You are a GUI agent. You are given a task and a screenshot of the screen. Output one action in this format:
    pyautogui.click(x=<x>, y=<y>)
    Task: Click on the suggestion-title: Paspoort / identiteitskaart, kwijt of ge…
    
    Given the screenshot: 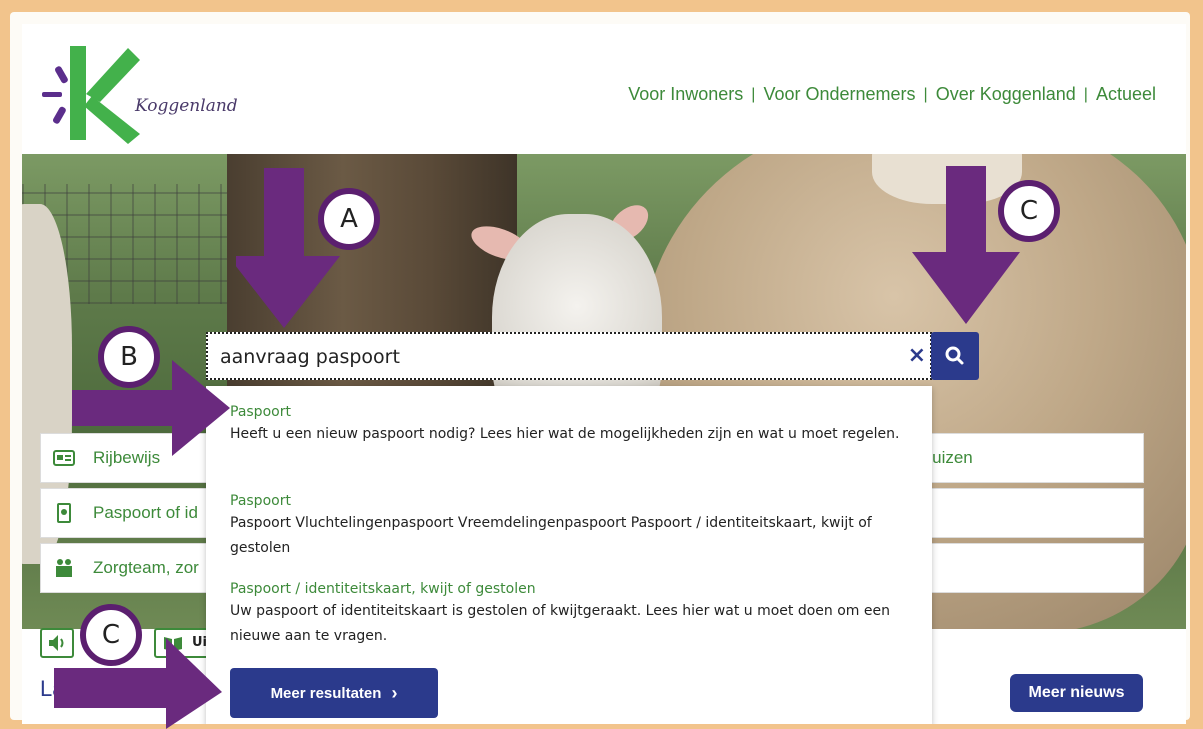 What is the action you would take?
    pyautogui.click(x=570, y=589)
    